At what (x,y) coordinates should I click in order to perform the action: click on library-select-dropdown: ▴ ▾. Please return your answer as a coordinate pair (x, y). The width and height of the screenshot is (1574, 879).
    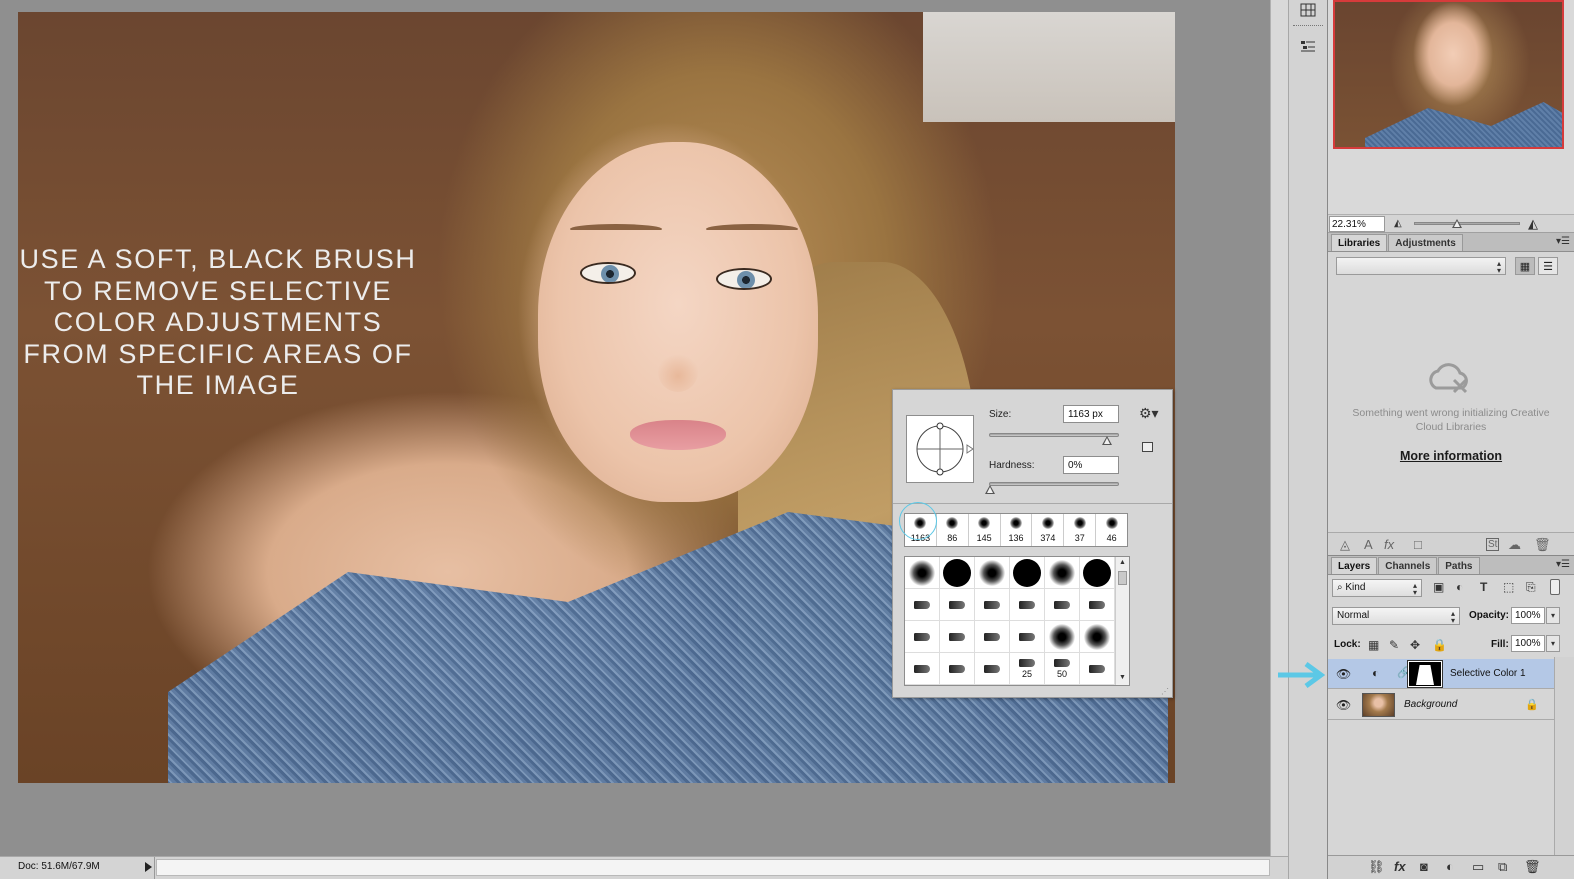
    Looking at the image, I should click on (1421, 266).